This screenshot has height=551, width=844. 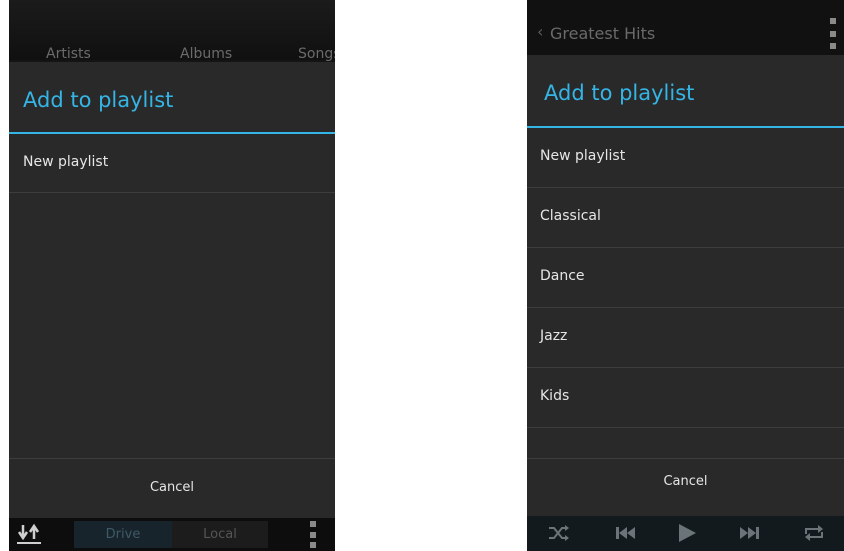 I want to click on shuffle-icon, so click(x=559, y=533).